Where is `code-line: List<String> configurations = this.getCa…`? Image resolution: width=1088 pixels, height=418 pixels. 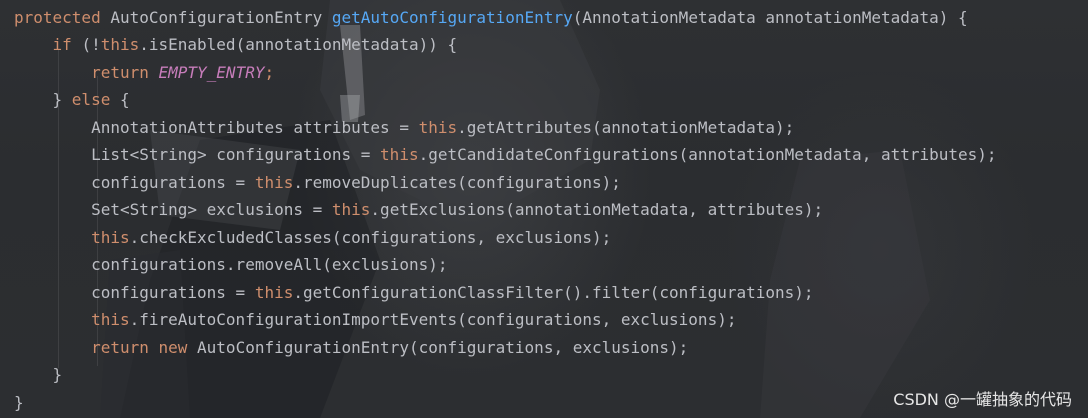 code-line: List<String> configurations = this.getCa… is located at coordinates (505, 154).